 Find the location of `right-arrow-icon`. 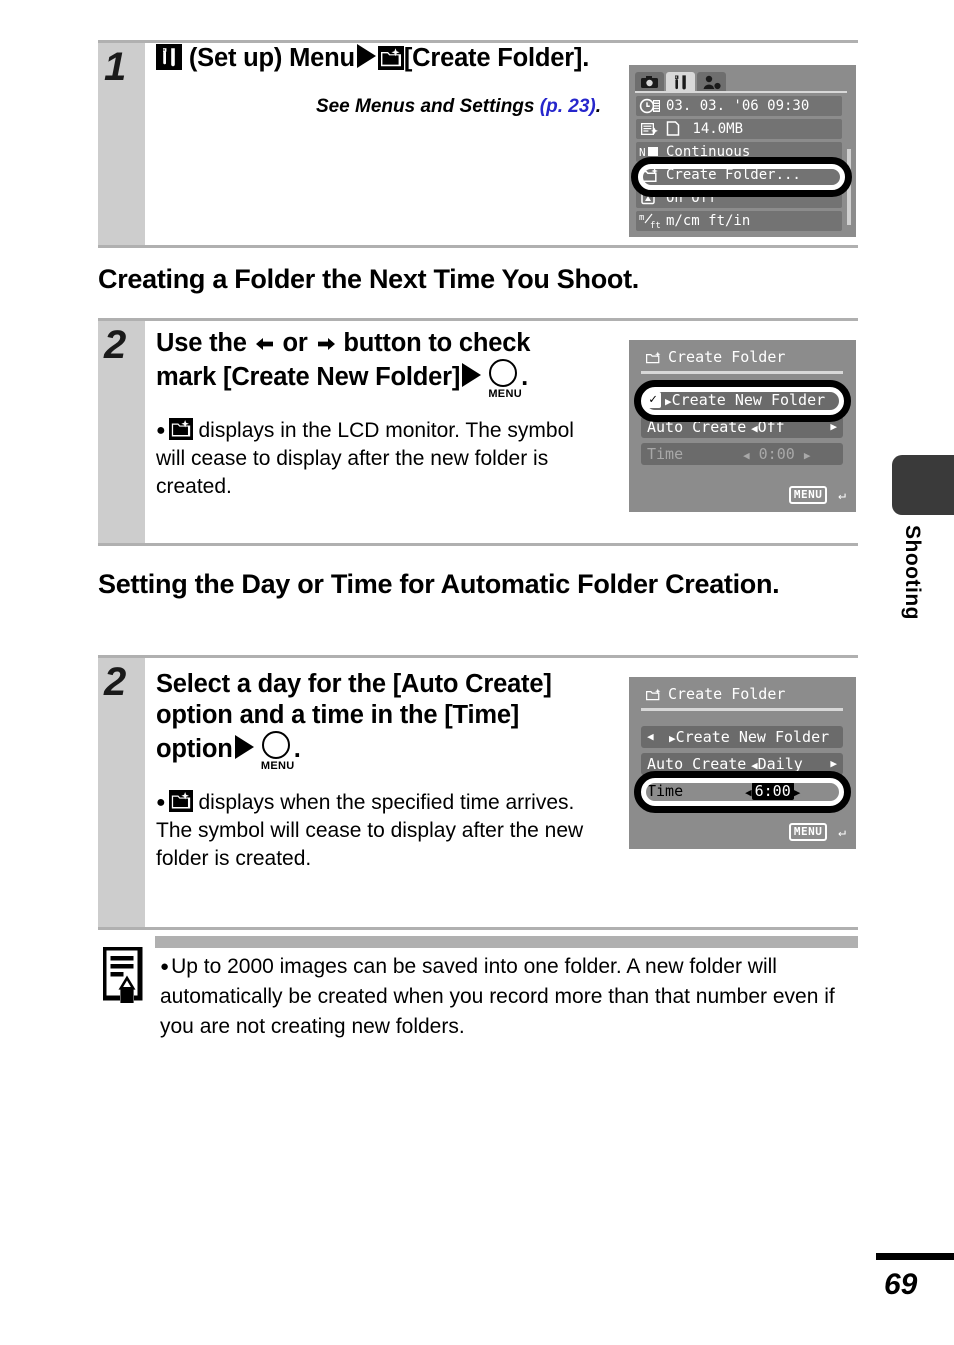

right-arrow-icon is located at coordinates (472, 375).